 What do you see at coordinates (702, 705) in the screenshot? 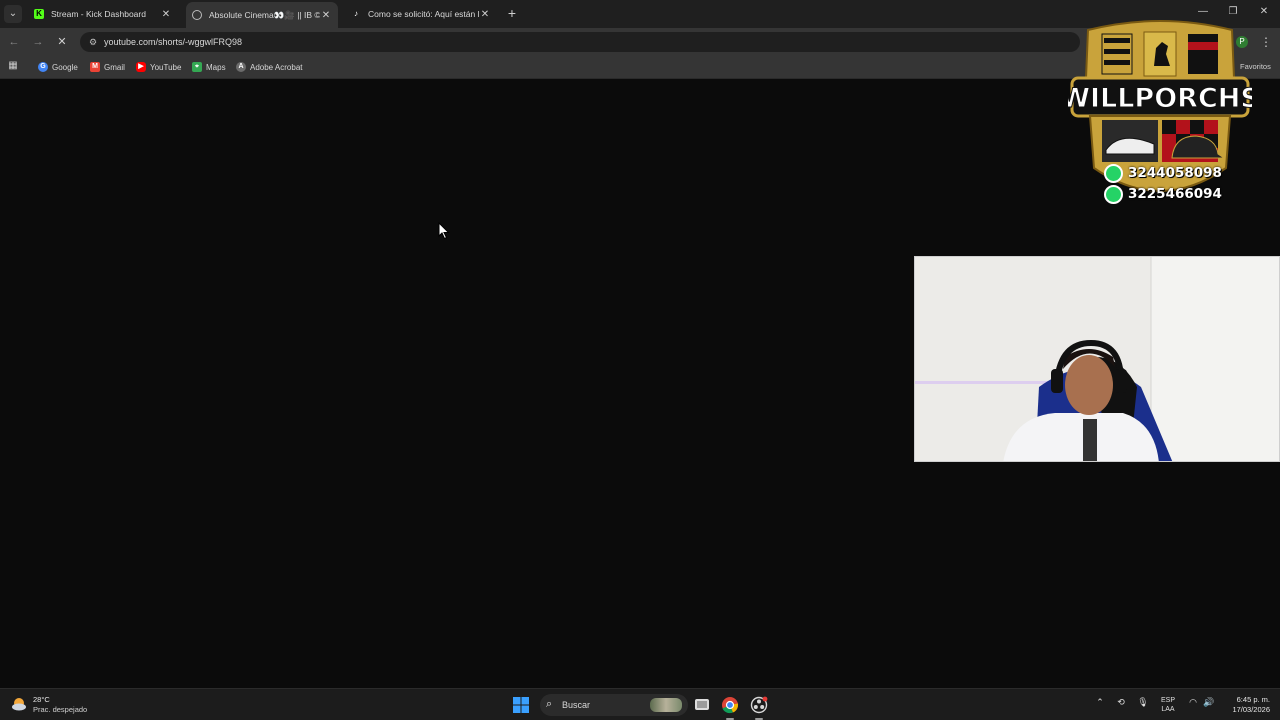
I see `task-view-icon` at bounding box center [702, 705].